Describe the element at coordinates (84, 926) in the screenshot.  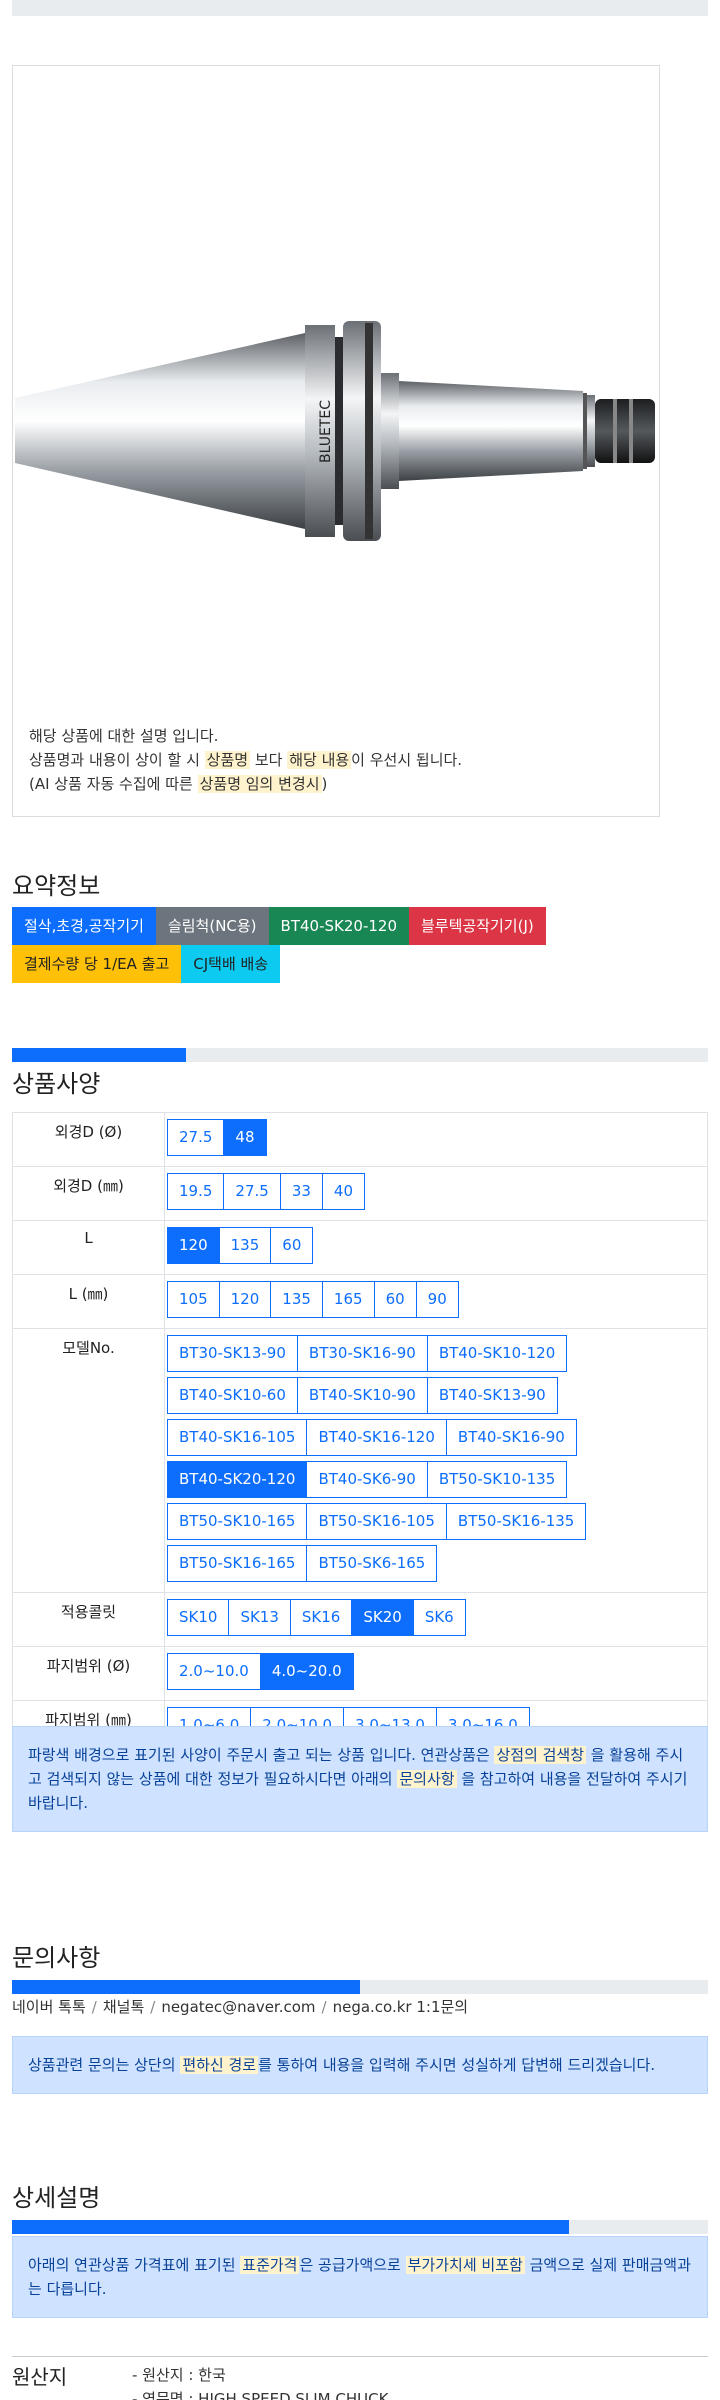
I see `badge-category: 절삭,초경,공작기기` at that location.